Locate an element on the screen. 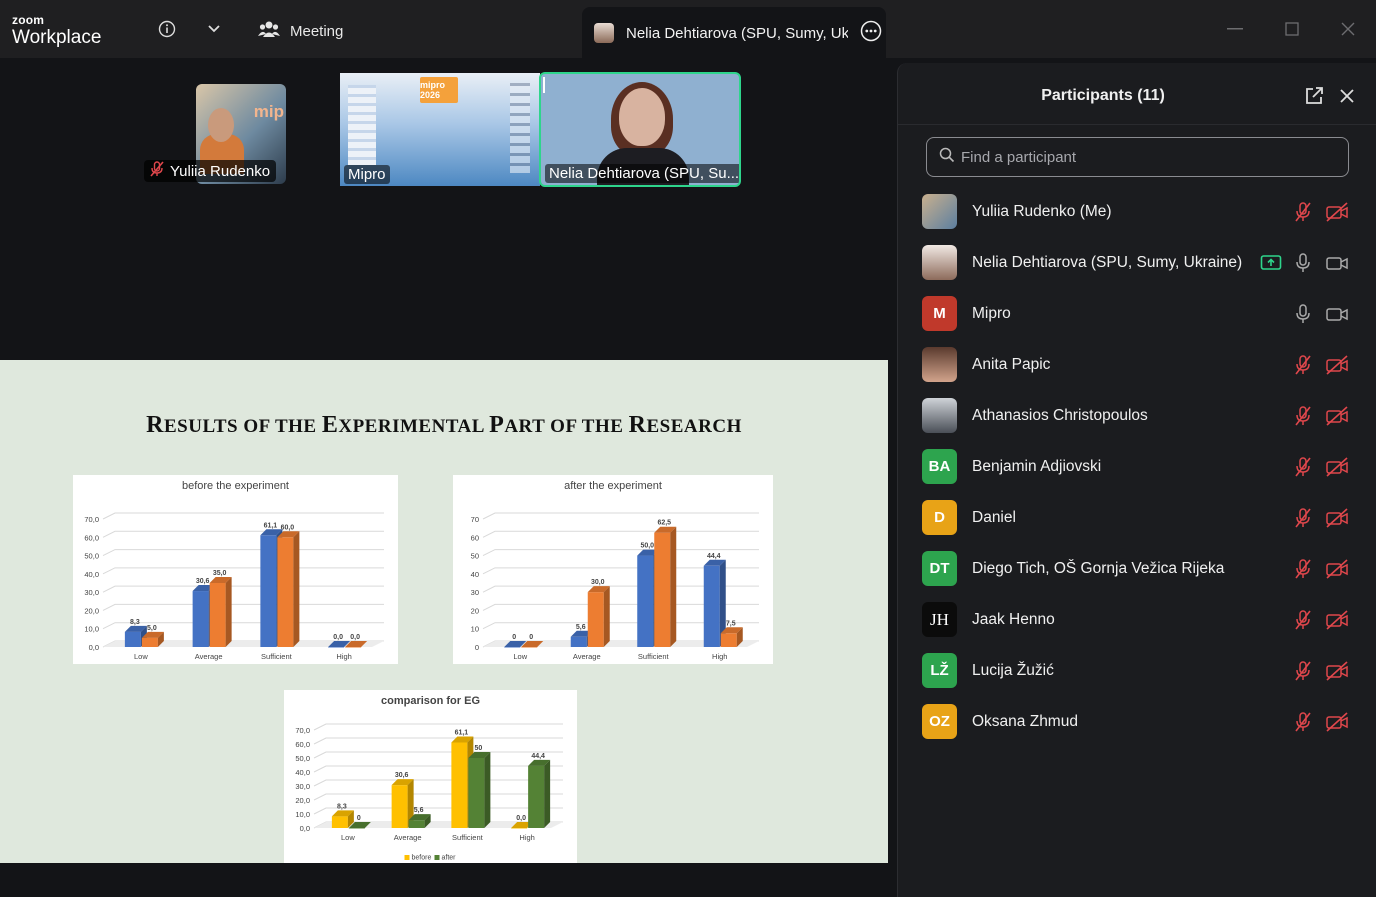 The image size is (1376, 897). avatar: BA is located at coordinates (939, 466).